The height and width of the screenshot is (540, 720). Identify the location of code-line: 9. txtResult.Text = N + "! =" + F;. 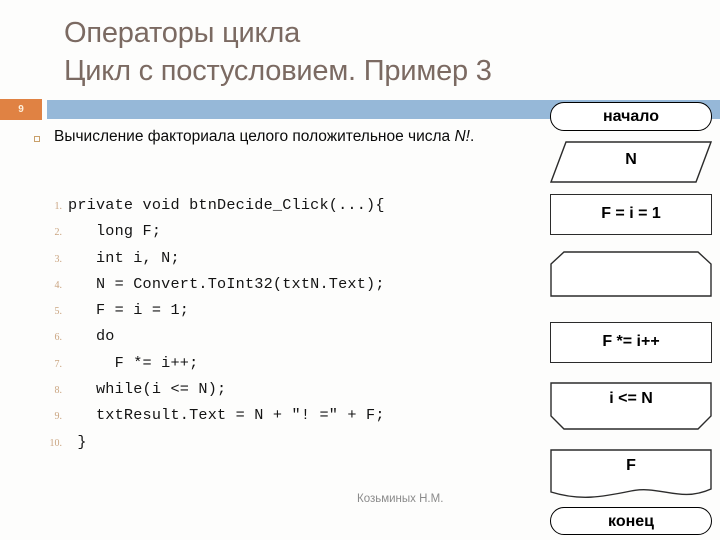
(278, 419).